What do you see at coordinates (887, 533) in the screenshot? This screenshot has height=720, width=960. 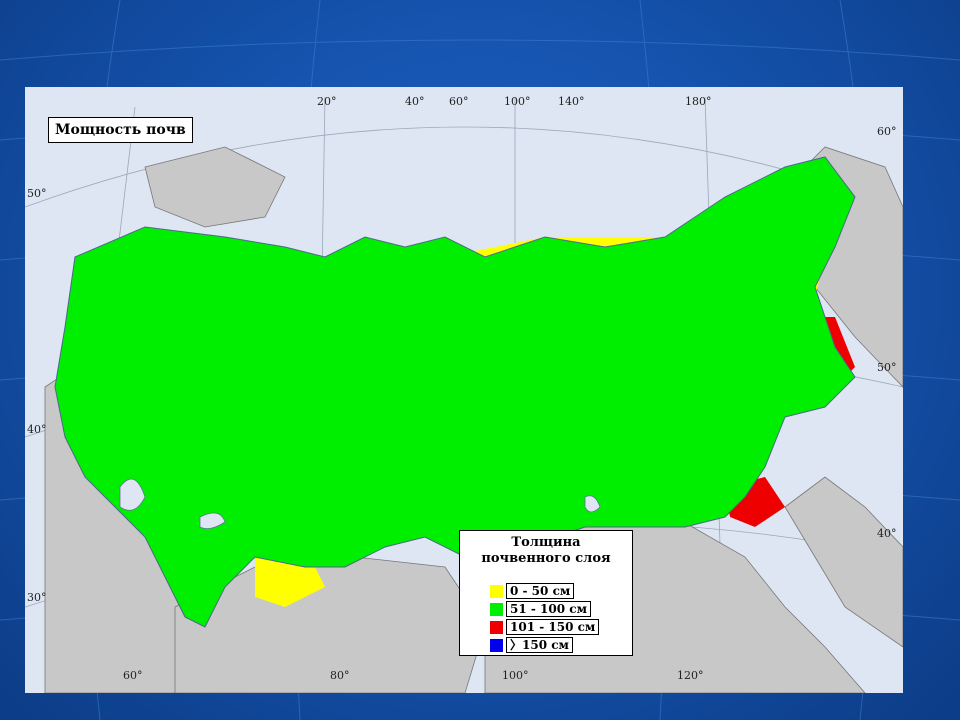 I see `right-tick: 40°` at bounding box center [887, 533].